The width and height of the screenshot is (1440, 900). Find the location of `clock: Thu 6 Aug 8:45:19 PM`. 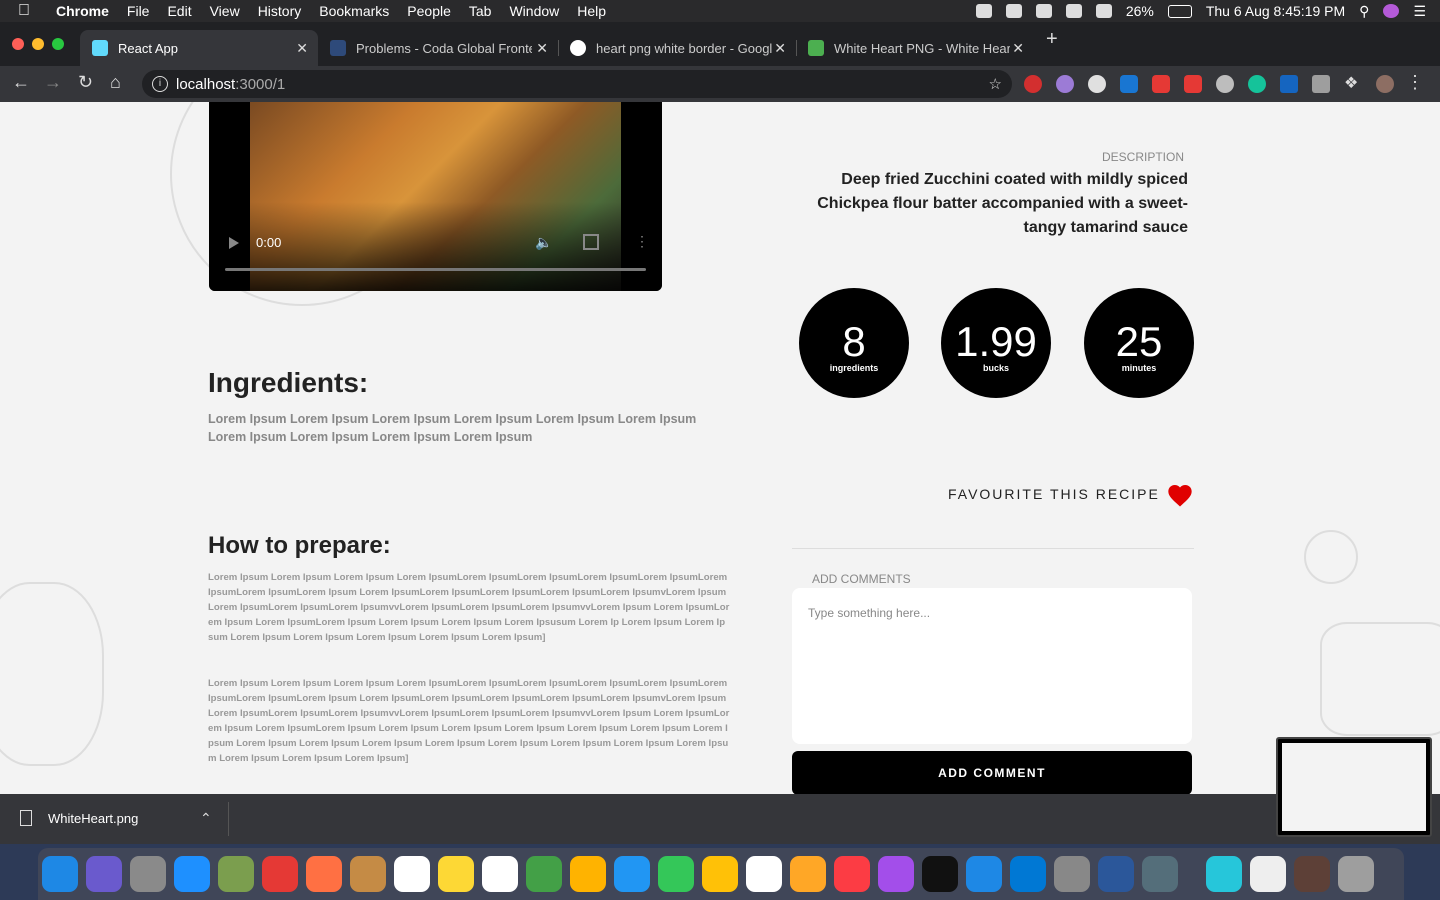

clock: Thu 6 Aug 8:45:19 PM is located at coordinates (1275, 11).